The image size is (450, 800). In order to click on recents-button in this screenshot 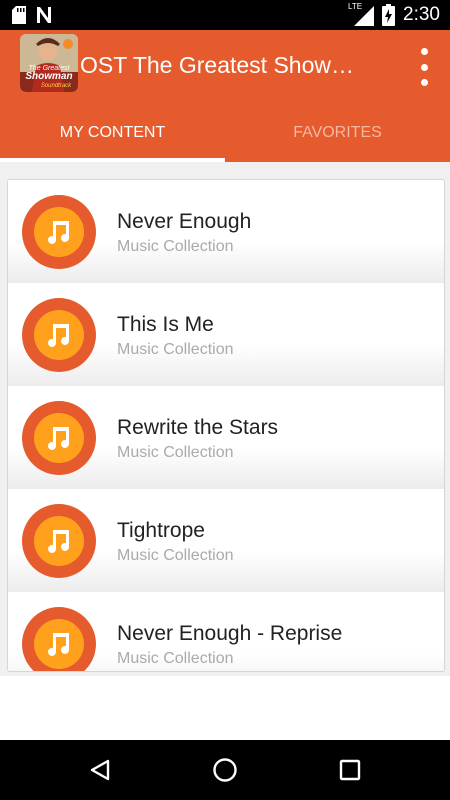, I will do `click(350, 770)`.